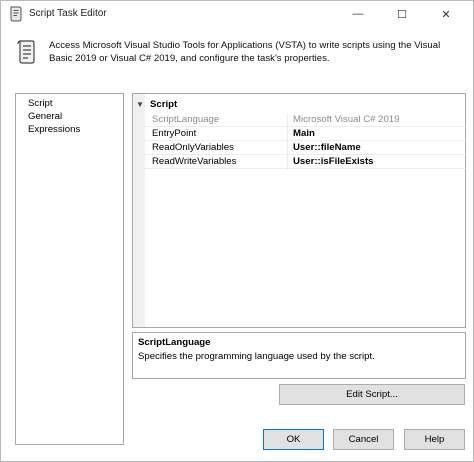 The height and width of the screenshot is (462, 474). I want to click on property-grid-margin, so click(139, 210).